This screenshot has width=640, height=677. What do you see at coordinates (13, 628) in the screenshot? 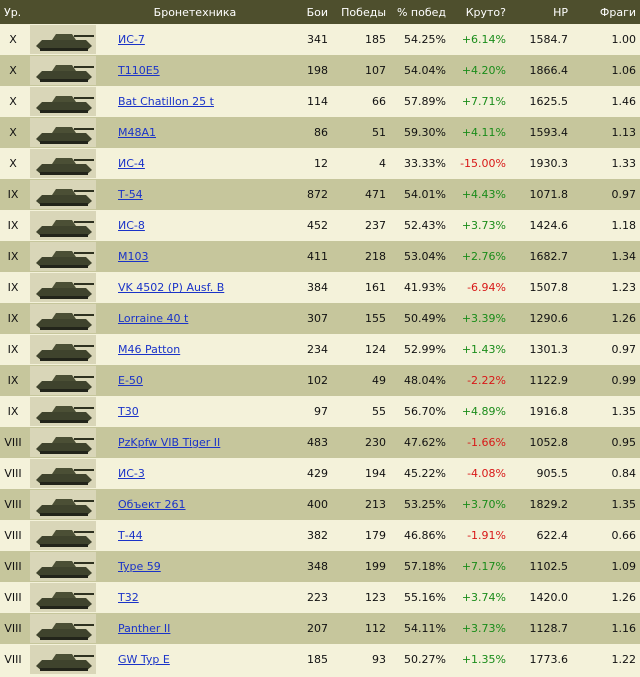
I see `tier-cell: VIII` at bounding box center [13, 628].